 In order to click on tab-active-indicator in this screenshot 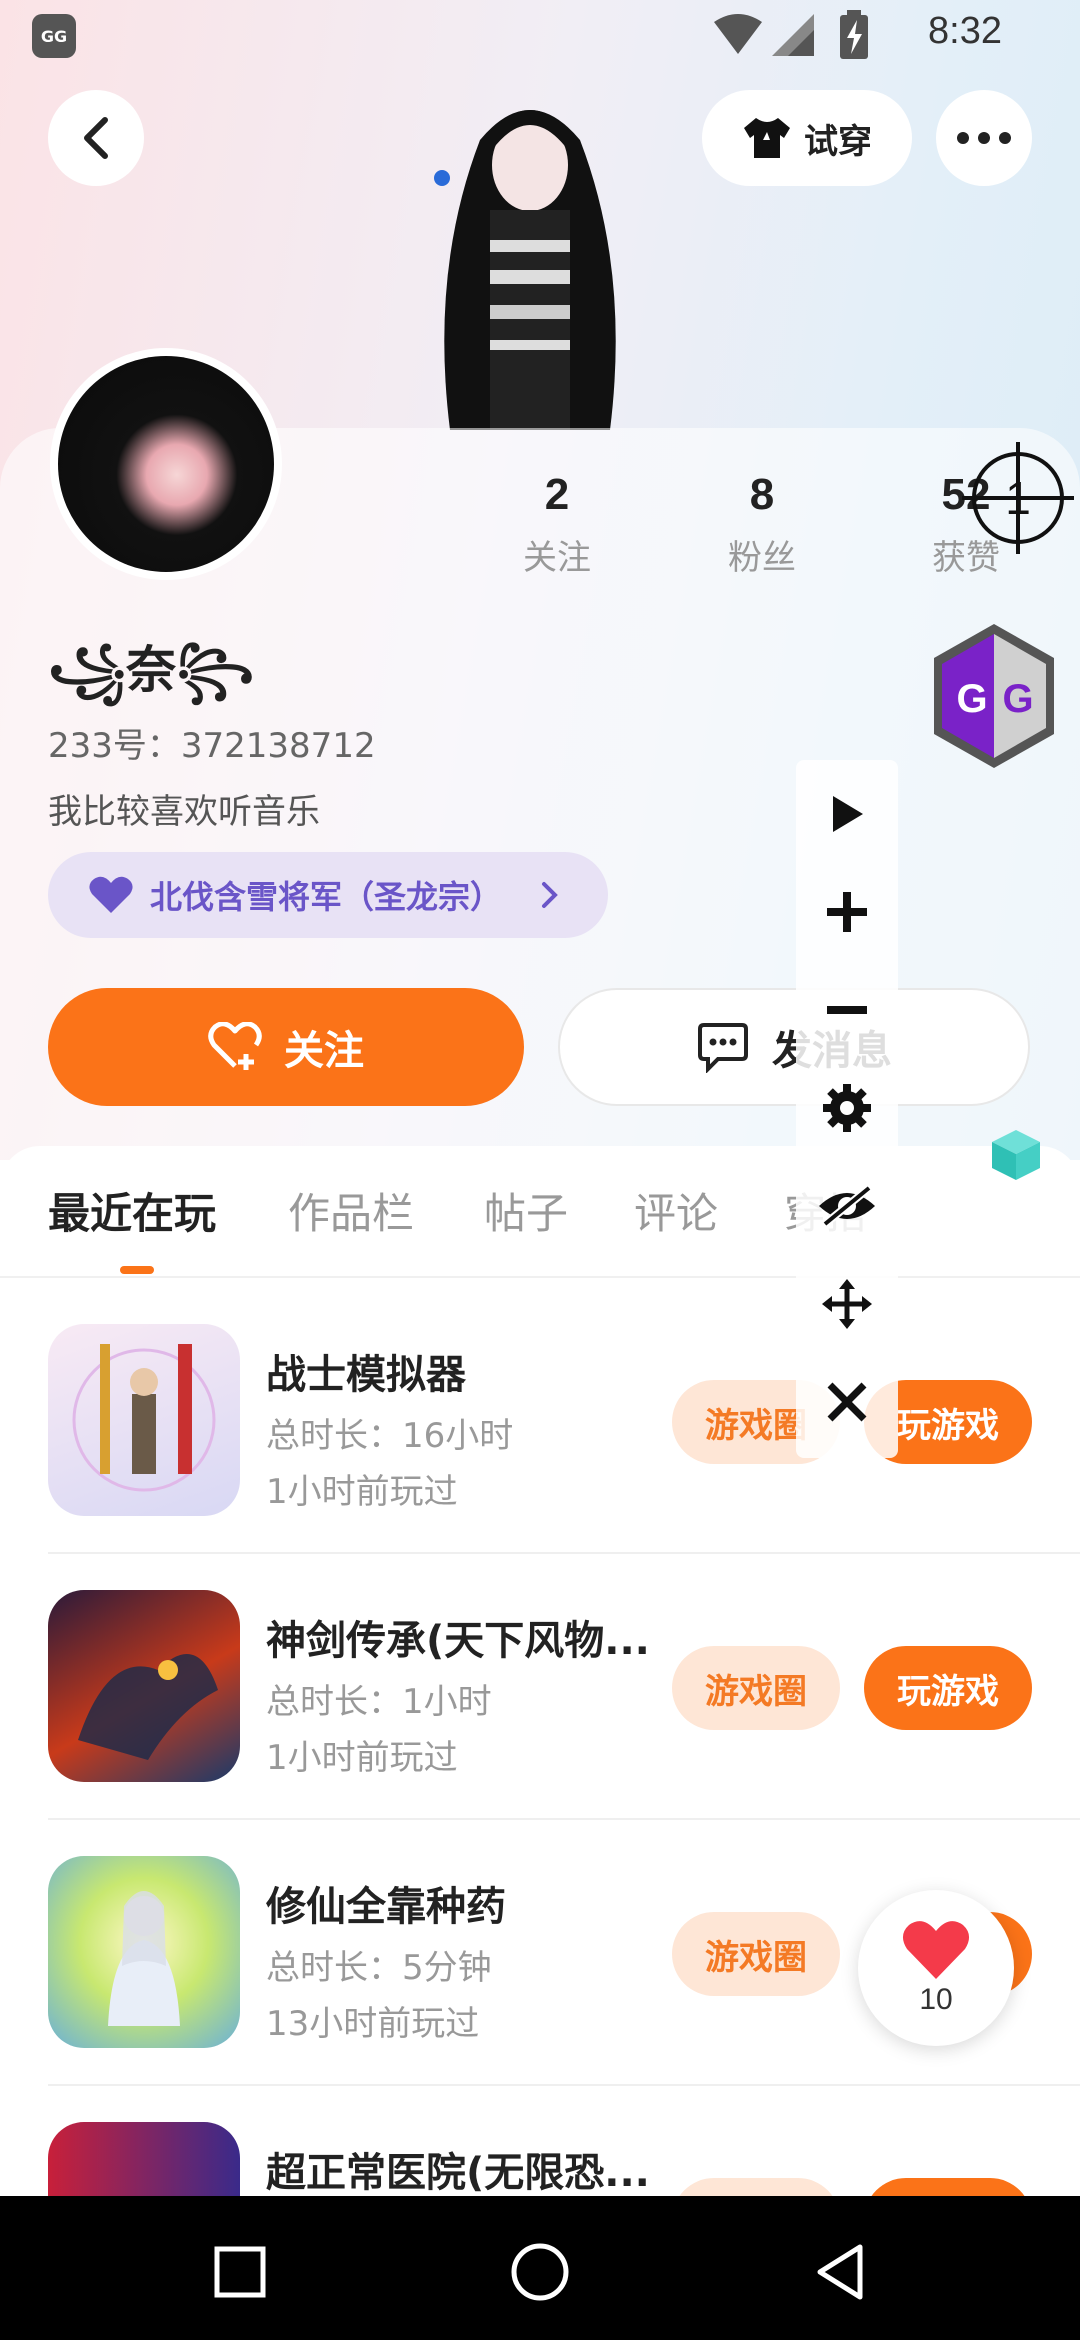, I will do `click(137, 1270)`.